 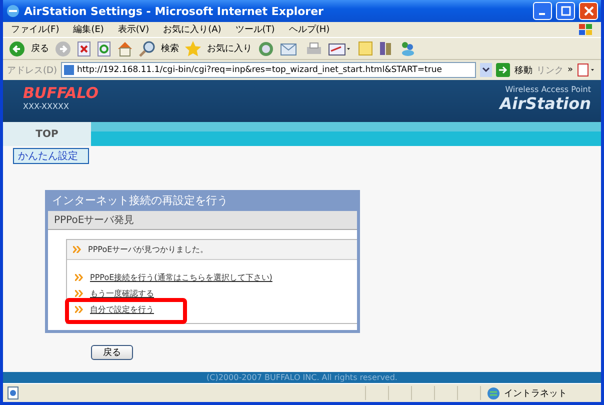 What do you see at coordinates (35, 29) in the screenshot?
I see `menu-item: ファイル(F)` at bounding box center [35, 29].